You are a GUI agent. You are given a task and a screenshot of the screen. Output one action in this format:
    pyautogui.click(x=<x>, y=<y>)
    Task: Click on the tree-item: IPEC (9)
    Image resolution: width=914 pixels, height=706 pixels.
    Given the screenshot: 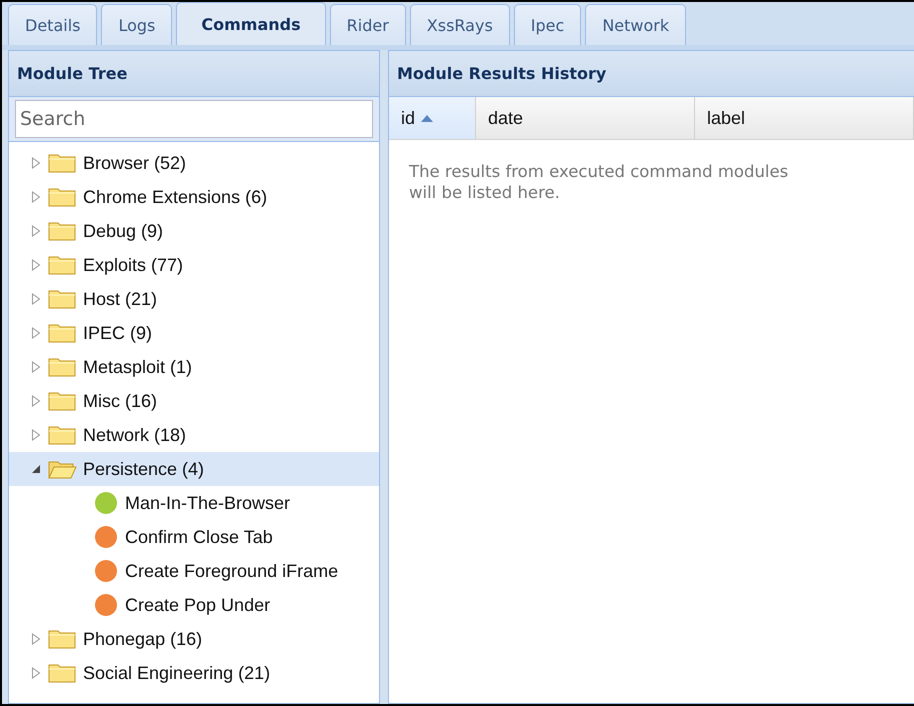 What is the action you would take?
    pyautogui.click(x=194, y=333)
    